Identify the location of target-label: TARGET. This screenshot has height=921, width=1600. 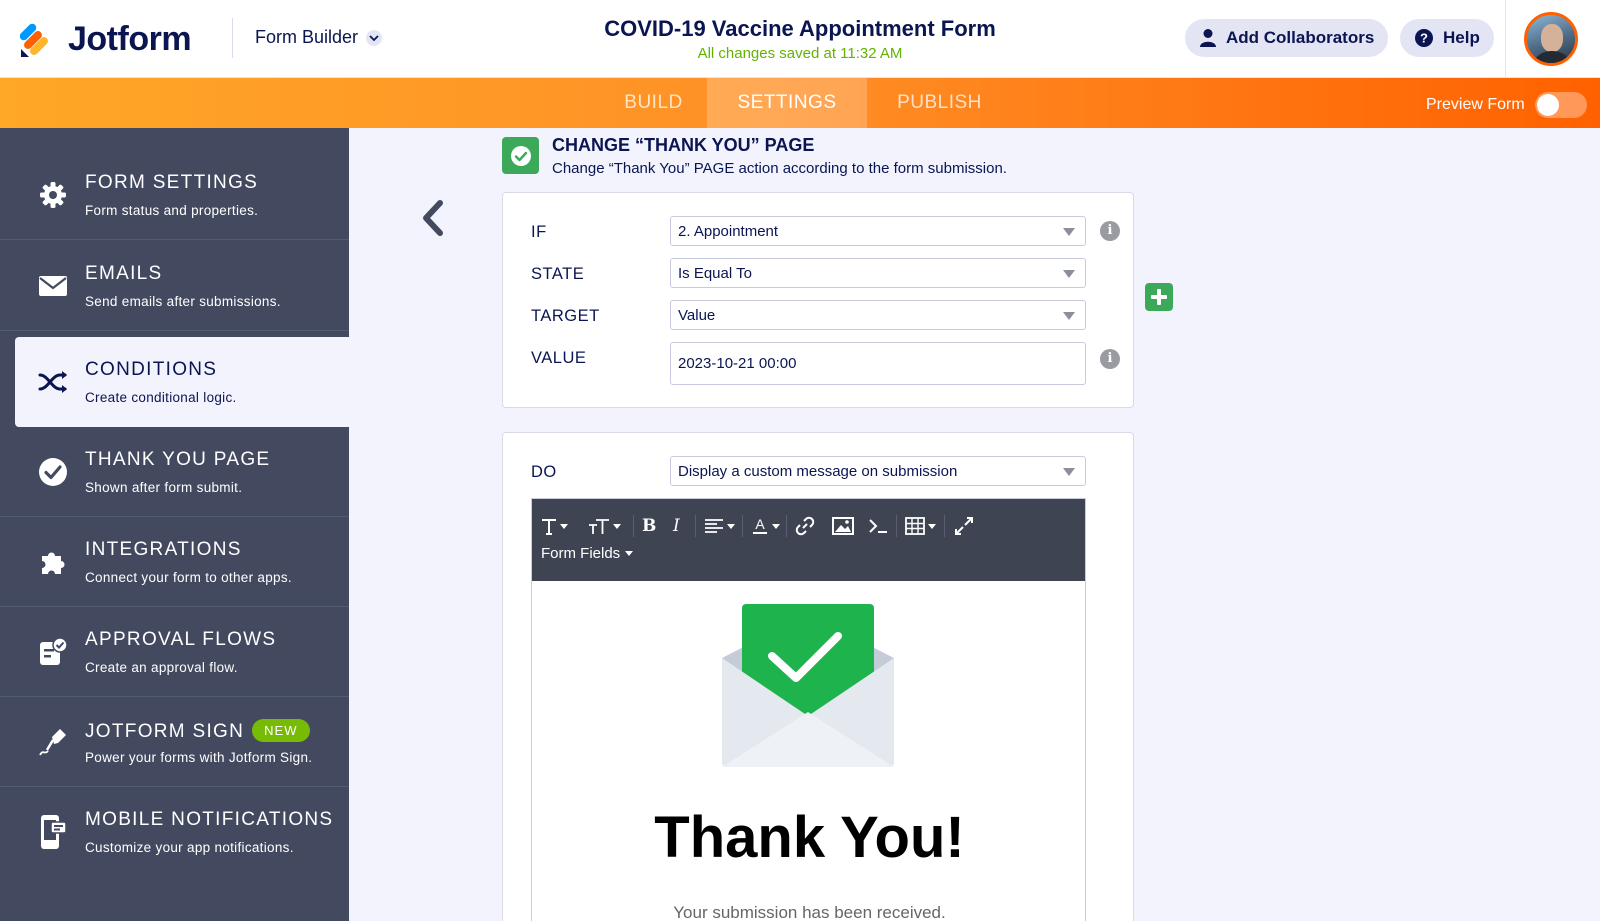
(565, 316).